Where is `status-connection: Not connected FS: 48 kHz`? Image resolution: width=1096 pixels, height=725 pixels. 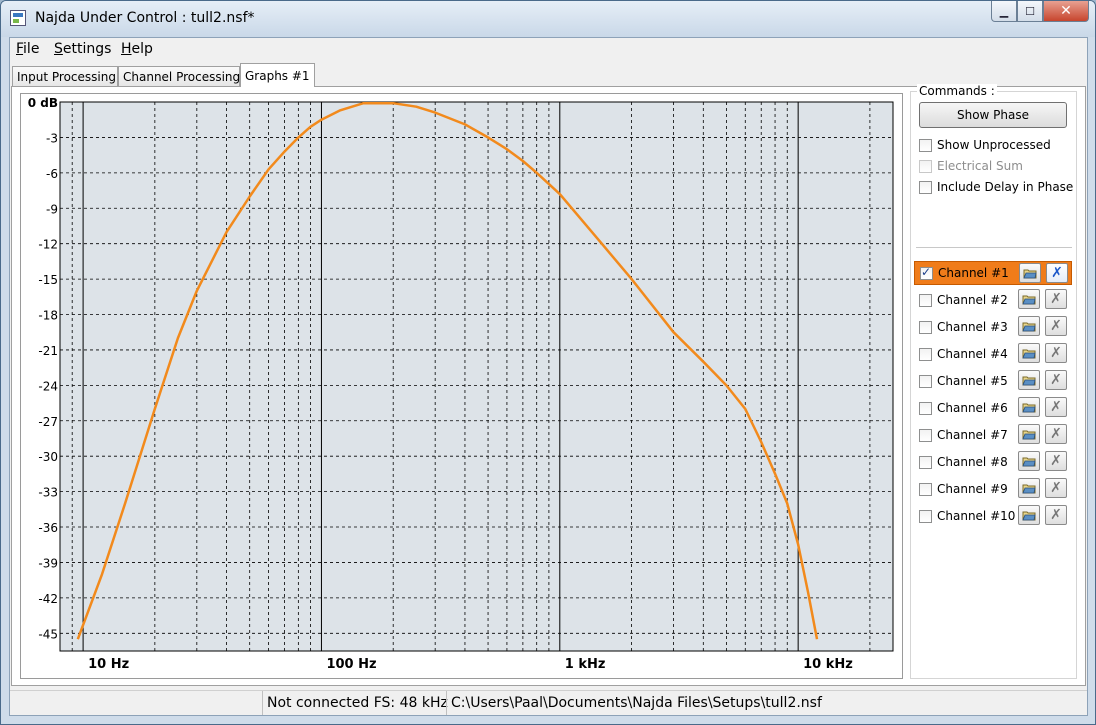 status-connection: Not connected FS: 48 kHz is located at coordinates (355, 703).